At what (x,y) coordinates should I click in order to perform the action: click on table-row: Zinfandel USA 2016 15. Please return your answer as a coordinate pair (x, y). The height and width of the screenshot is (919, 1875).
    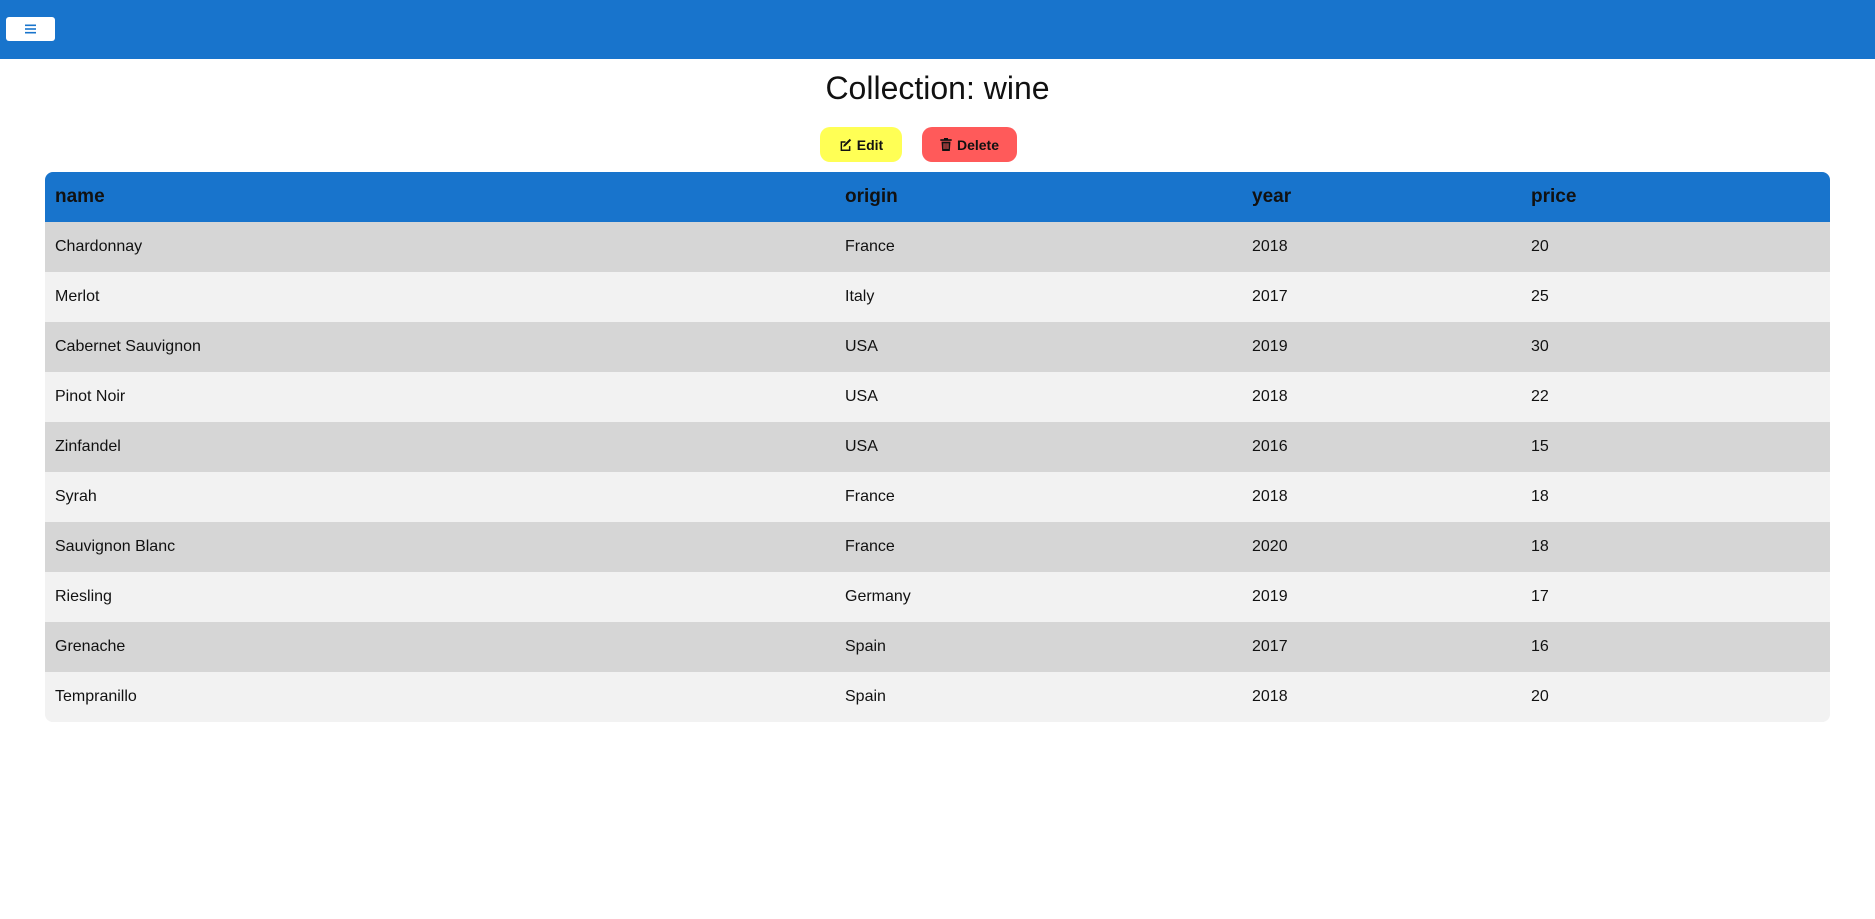
    Looking at the image, I should click on (937, 447).